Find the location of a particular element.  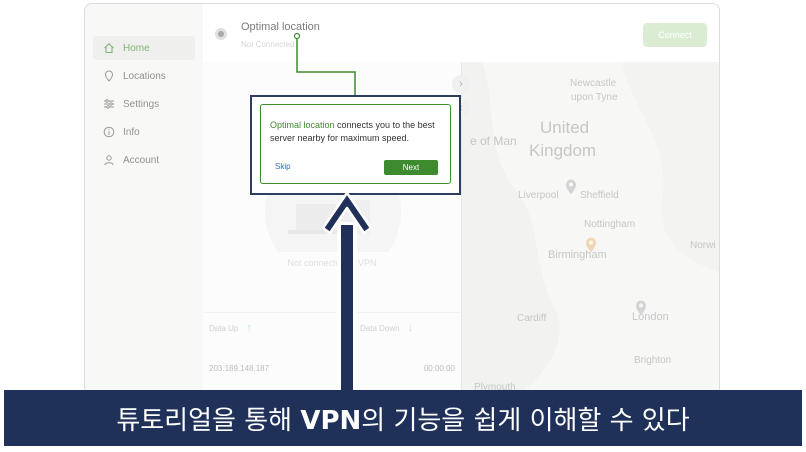

caption-vpn: VPN is located at coordinates (331, 420).